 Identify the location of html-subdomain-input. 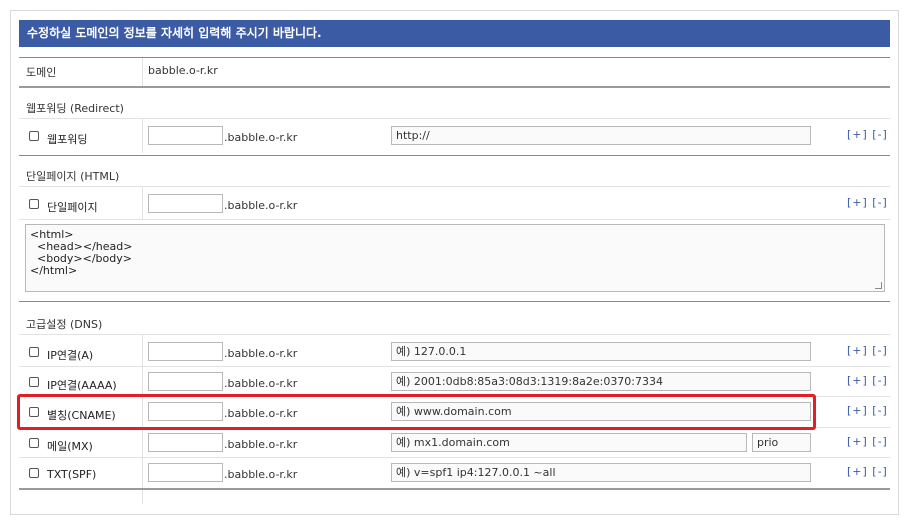
(185, 203).